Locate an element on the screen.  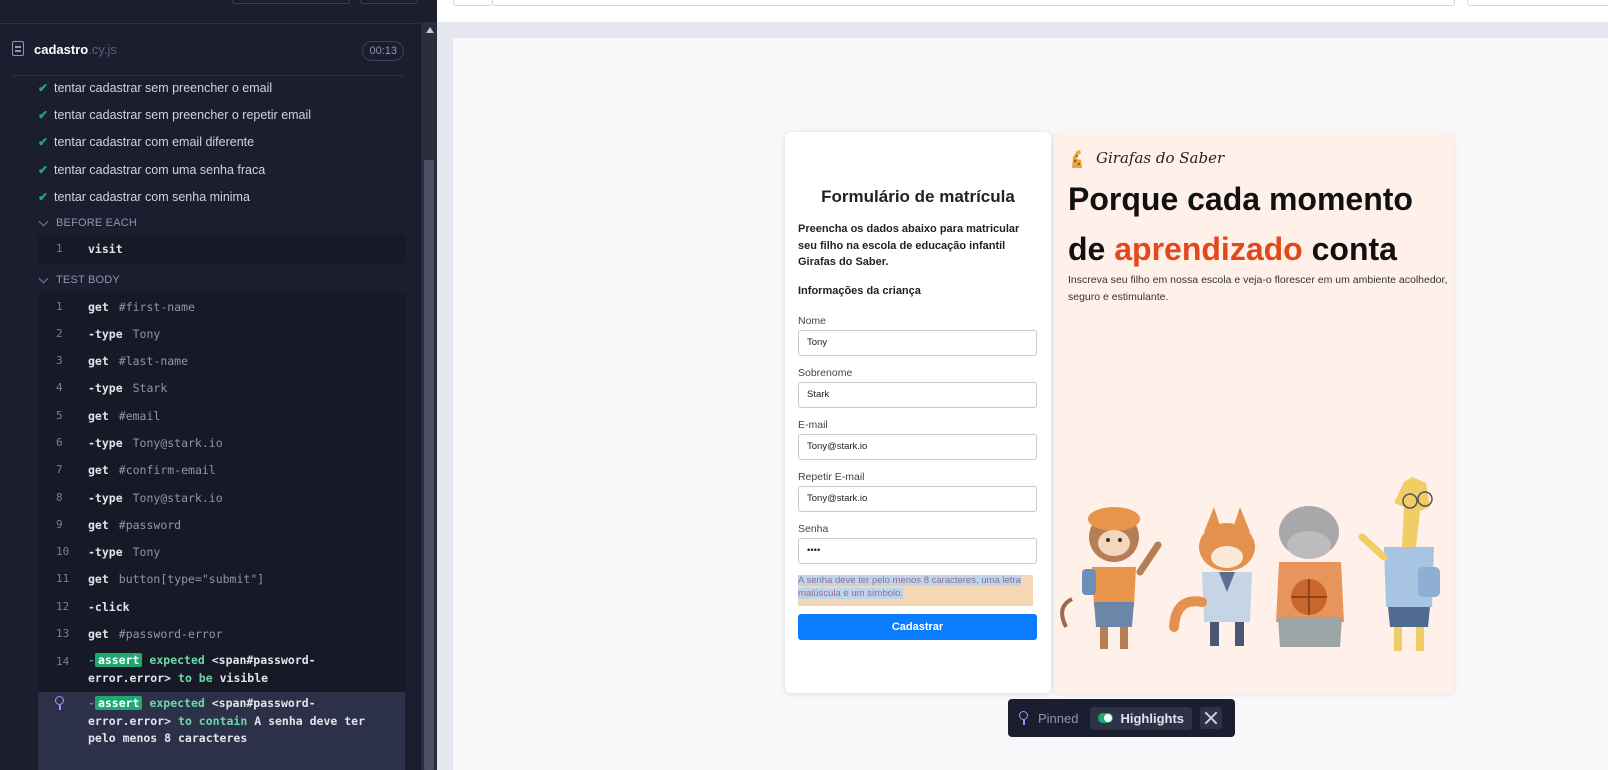
command-row: 2 -type Tony is located at coordinates (221, 333).